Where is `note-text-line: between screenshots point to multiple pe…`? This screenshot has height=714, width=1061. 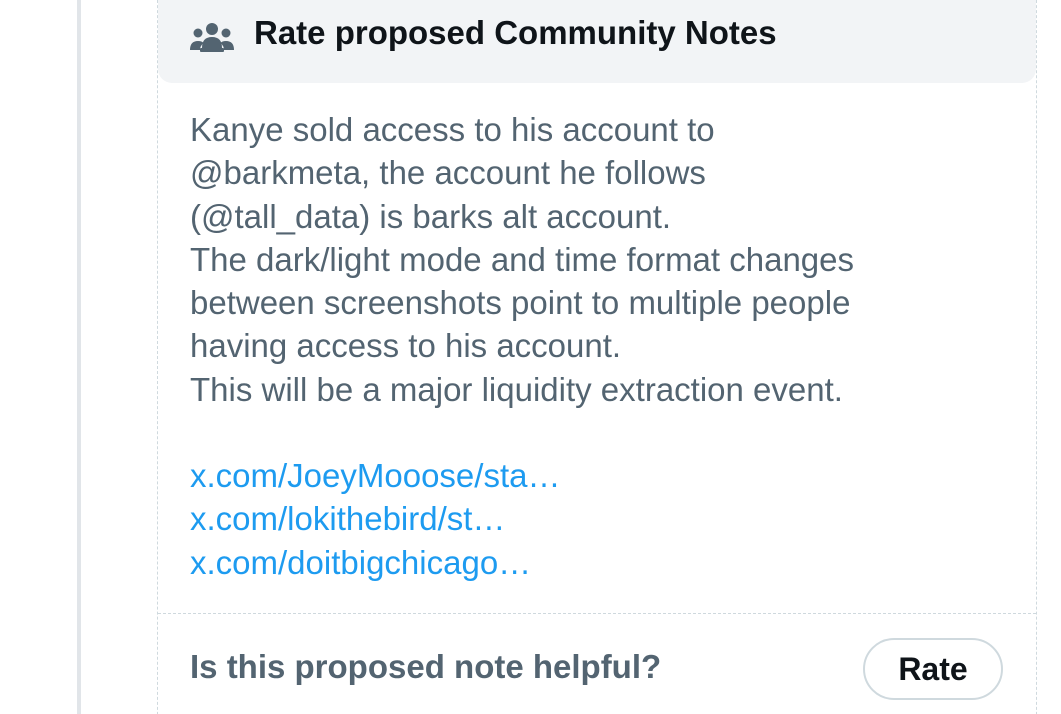
note-text-line: between screenshots point to multiple pe… is located at coordinates (520, 303).